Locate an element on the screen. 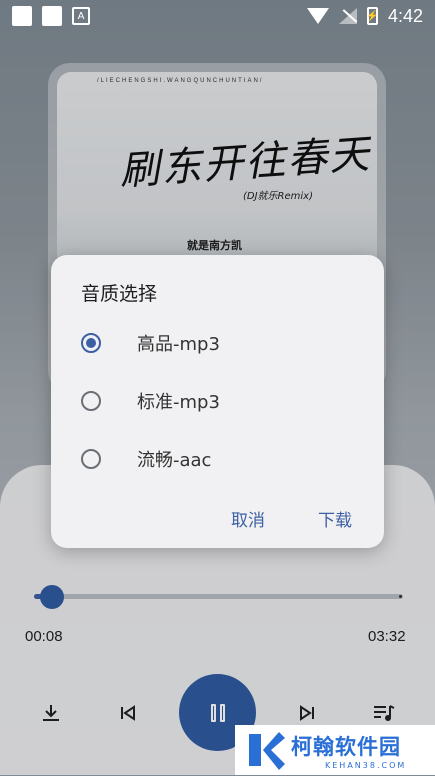 This screenshot has width=435, height=776. dialog-title: 音质选择 is located at coordinates (119, 294).